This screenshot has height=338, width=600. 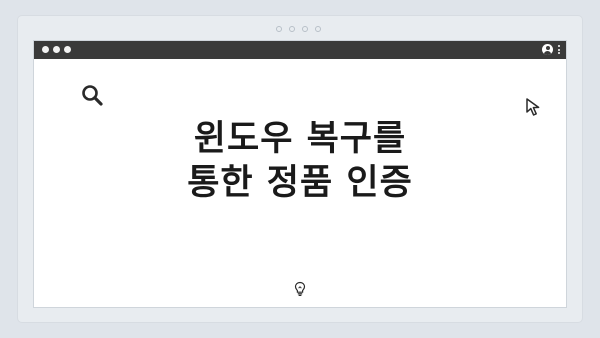 What do you see at coordinates (533, 107) in the screenshot?
I see `cursor-icon` at bounding box center [533, 107].